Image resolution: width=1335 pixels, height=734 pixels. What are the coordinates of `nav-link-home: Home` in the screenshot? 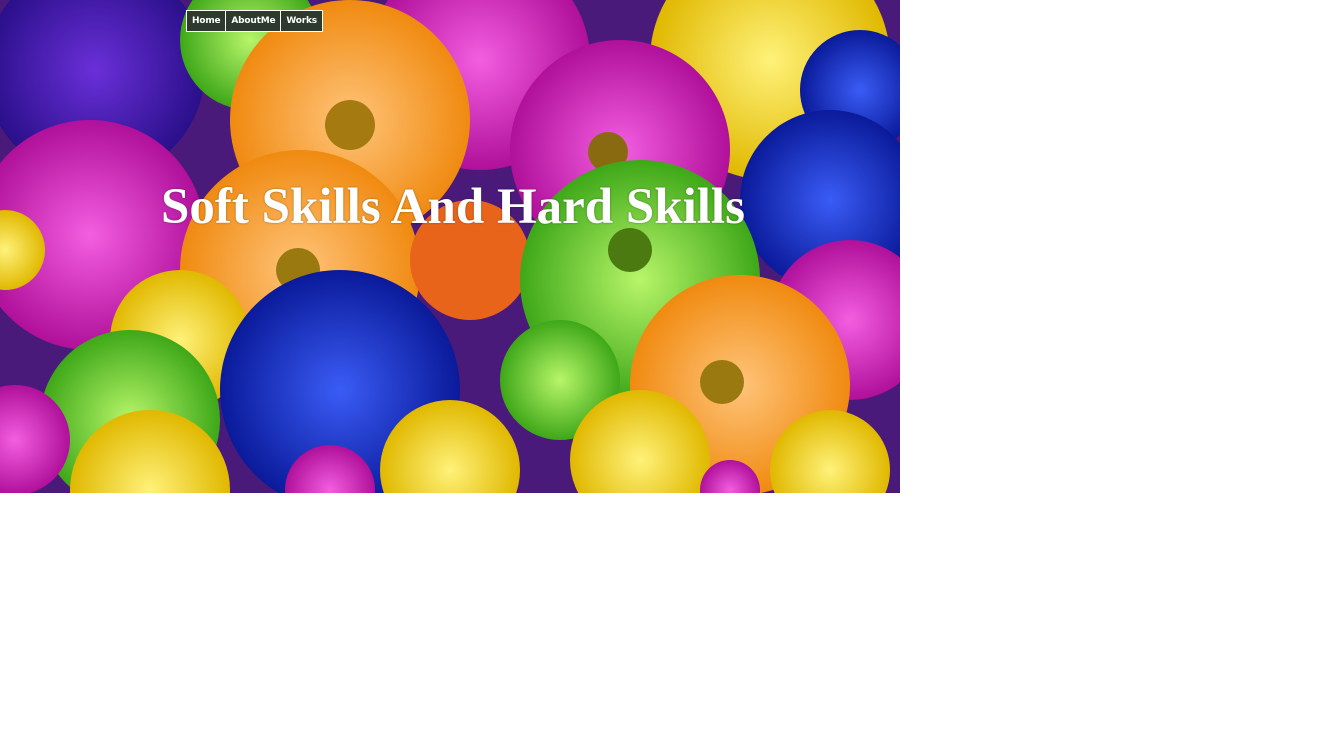 It's located at (206, 21).